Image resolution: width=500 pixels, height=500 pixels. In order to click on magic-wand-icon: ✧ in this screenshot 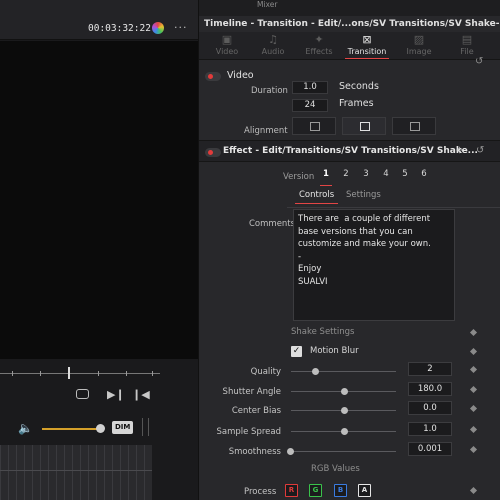, I will do `click(459, 150)`.